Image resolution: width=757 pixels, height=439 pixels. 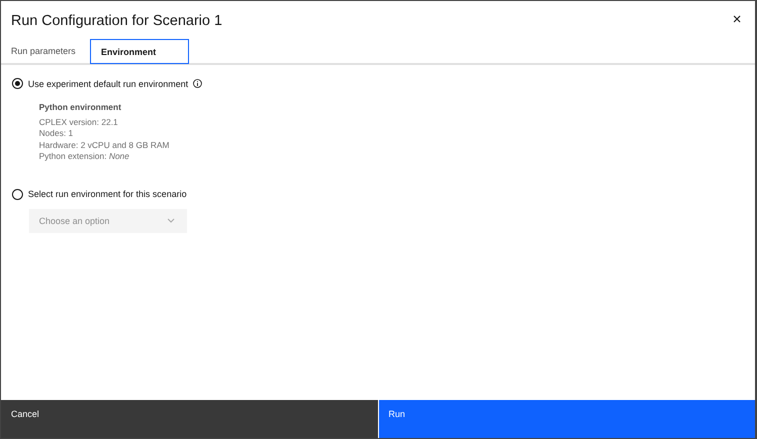 I want to click on tab: Environment, so click(x=139, y=51).